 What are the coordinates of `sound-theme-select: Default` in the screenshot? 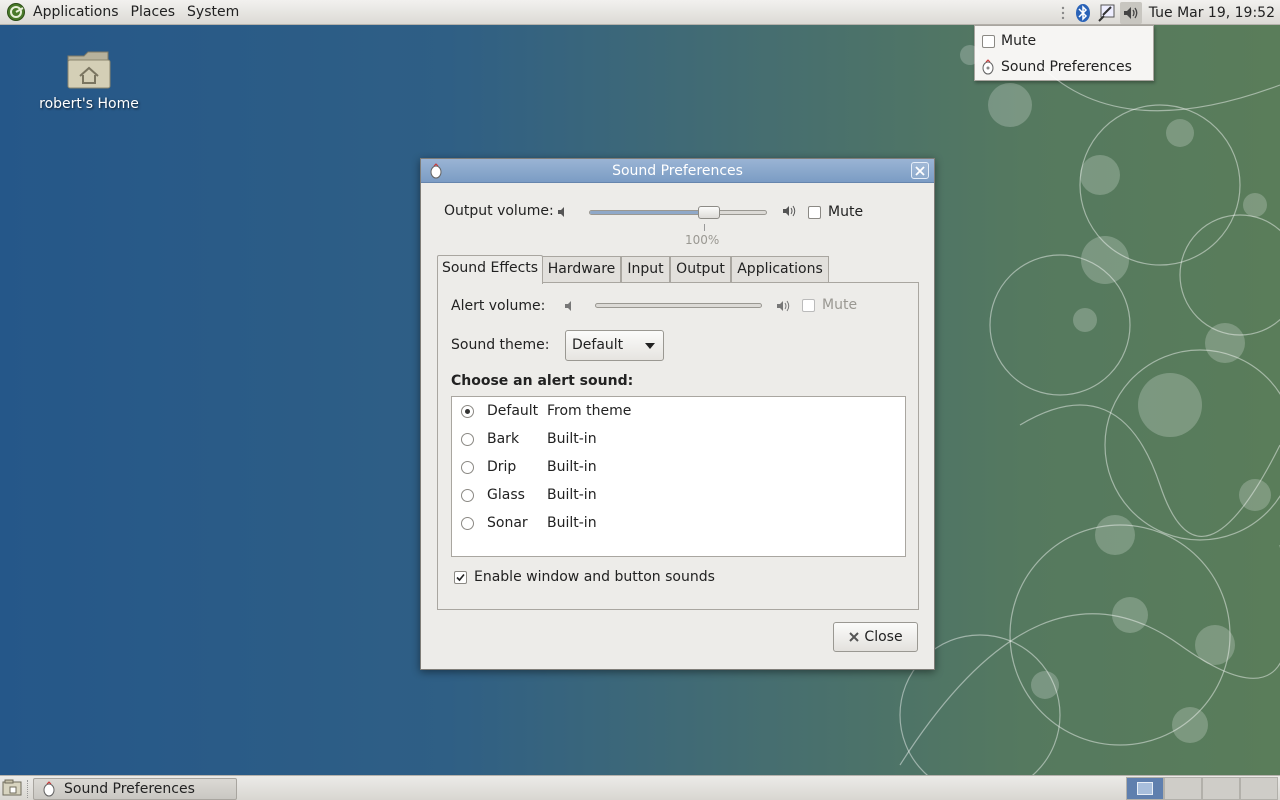 It's located at (614, 345).